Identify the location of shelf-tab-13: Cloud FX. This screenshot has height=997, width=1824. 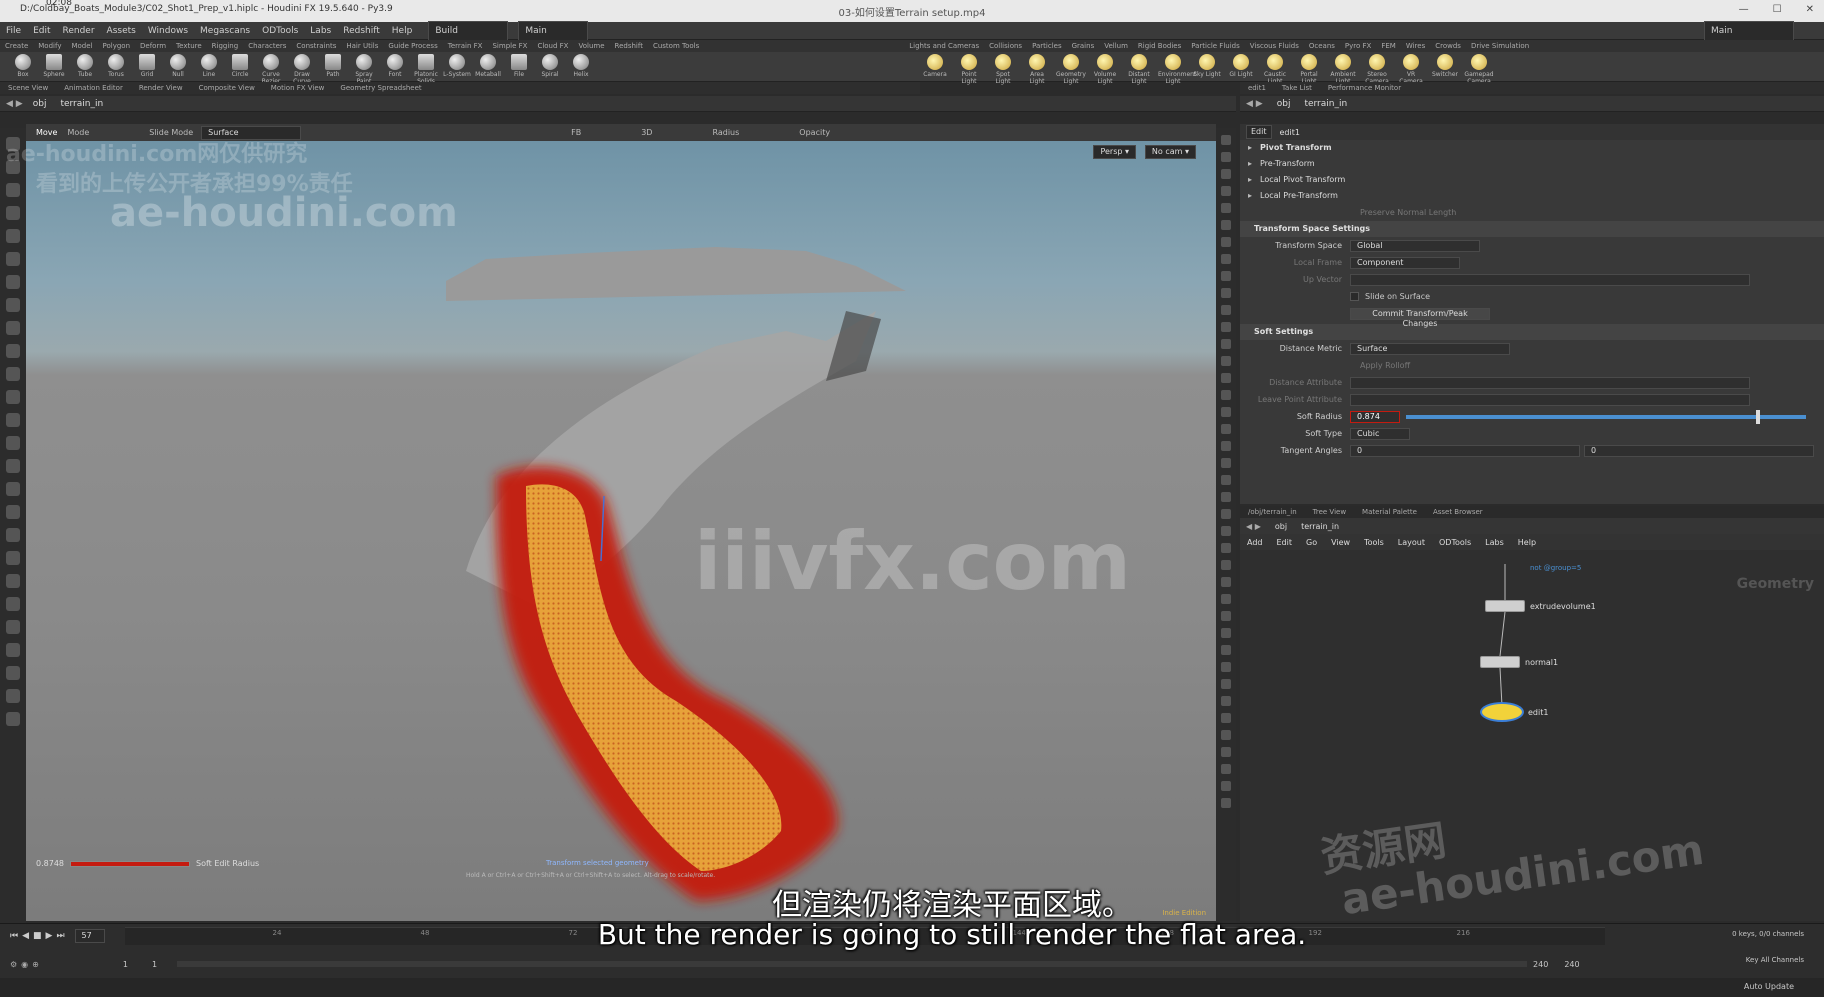
(552, 46).